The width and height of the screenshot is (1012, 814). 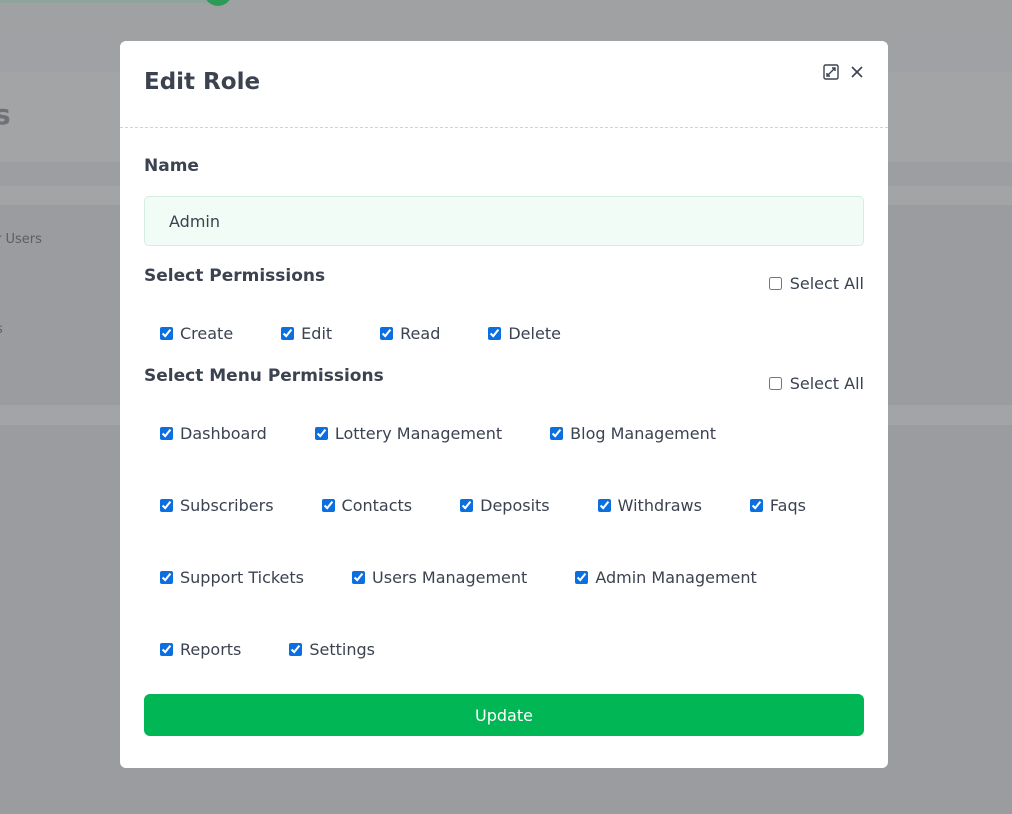 I want to click on menu-permission-label: Dashboard, so click(x=223, y=433).